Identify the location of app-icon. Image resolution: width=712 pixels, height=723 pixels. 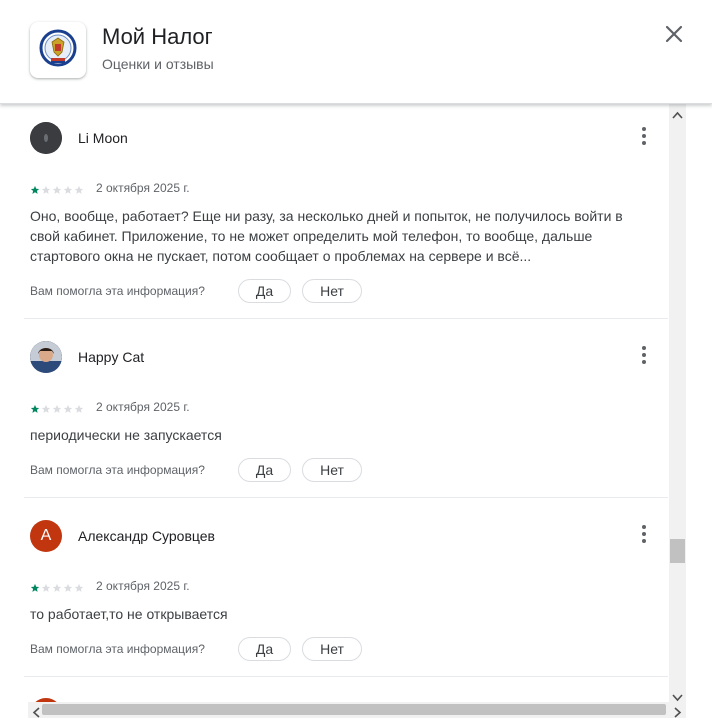
(58, 50).